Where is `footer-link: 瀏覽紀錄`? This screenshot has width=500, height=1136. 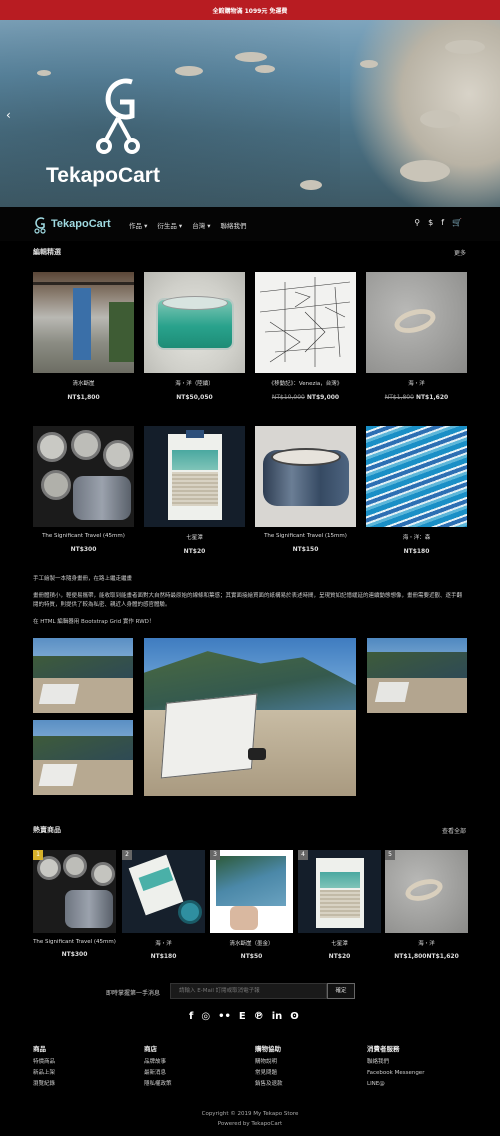
footer-link: 瀏覽紀錄 is located at coordinates (44, 1084).